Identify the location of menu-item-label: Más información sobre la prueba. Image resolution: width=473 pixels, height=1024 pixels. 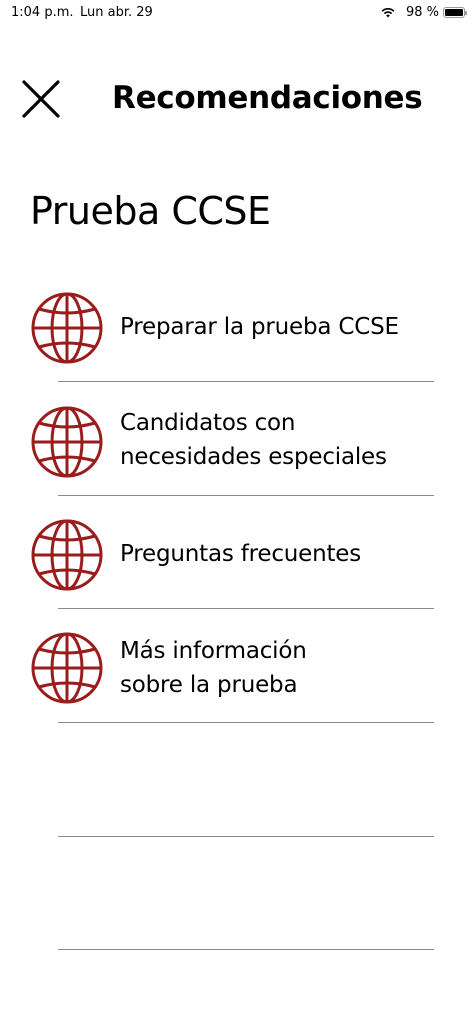
(213, 668).